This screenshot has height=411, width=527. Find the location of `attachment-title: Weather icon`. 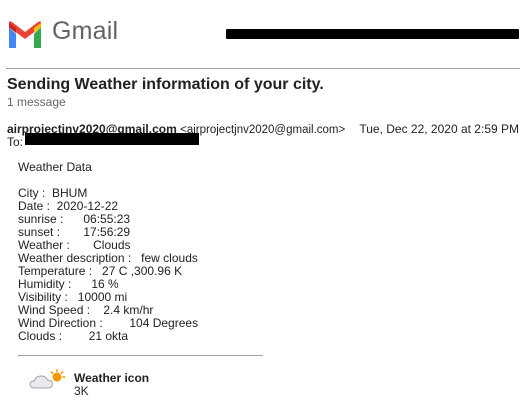

attachment-title: Weather icon is located at coordinates (111, 378).